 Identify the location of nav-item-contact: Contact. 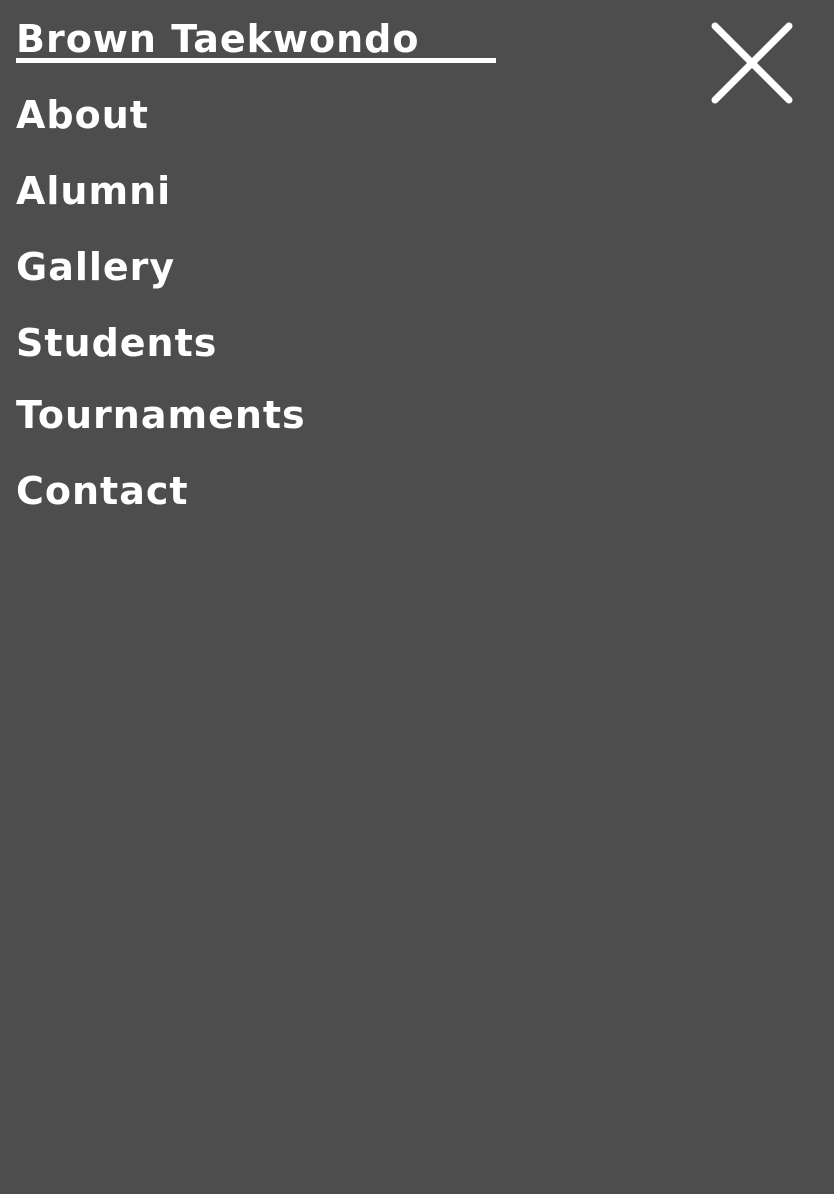
(102, 491).